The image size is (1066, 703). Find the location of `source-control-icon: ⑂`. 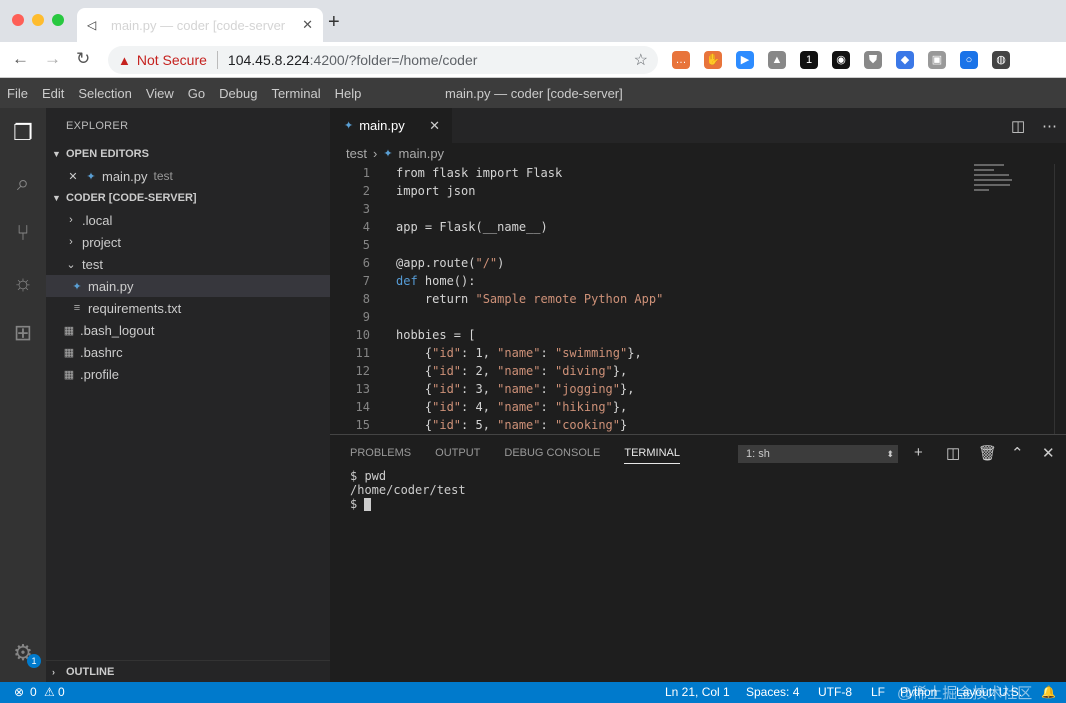

source-control-icon: ⑂ is located at coordinates (23, 233).